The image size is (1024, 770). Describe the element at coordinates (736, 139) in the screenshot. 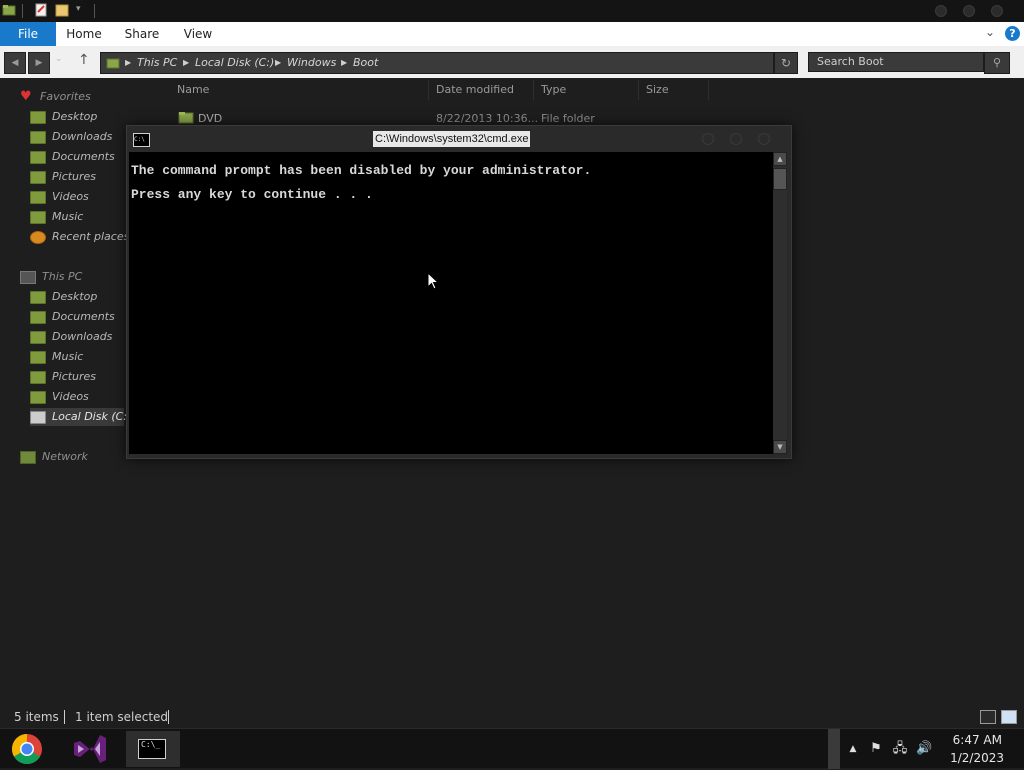

I see `cmd-maximize-button` at that location.